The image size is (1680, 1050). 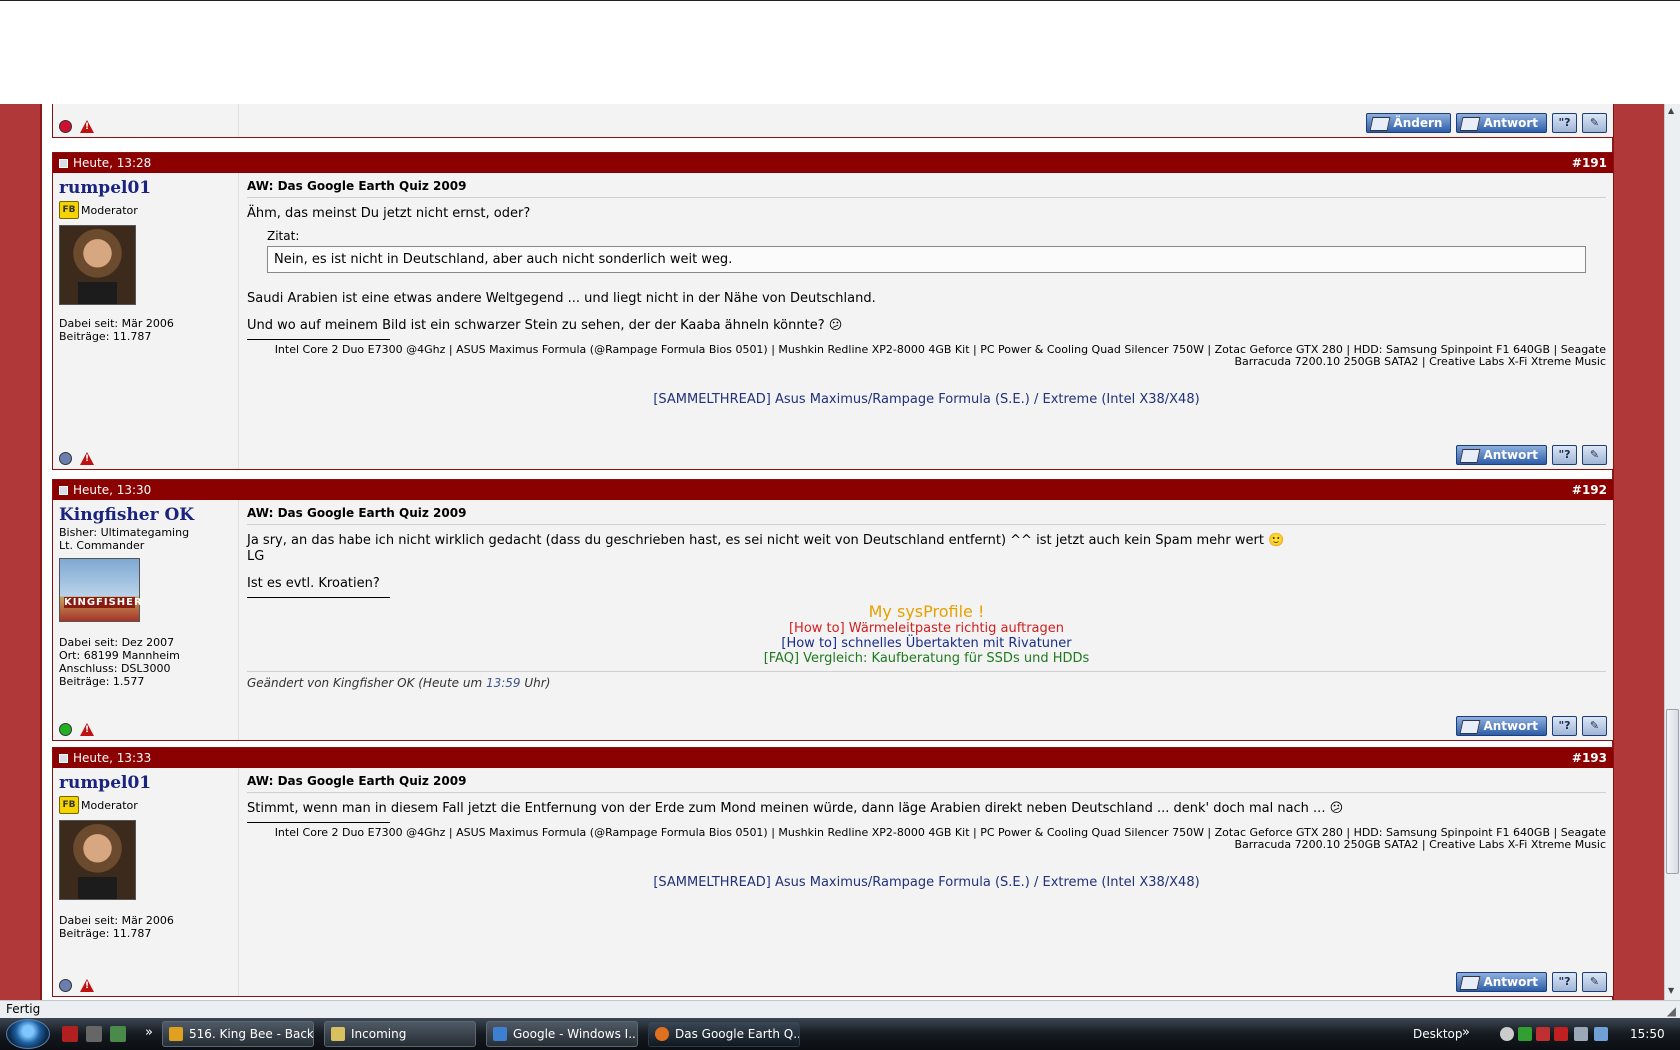 I want to click on folder-icon, so click(x=338, y=1034).